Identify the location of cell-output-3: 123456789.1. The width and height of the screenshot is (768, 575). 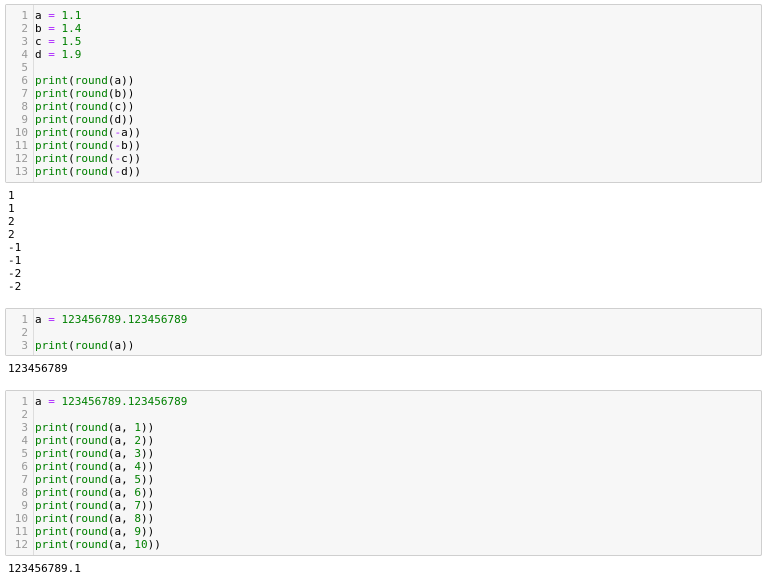
(44, 568).